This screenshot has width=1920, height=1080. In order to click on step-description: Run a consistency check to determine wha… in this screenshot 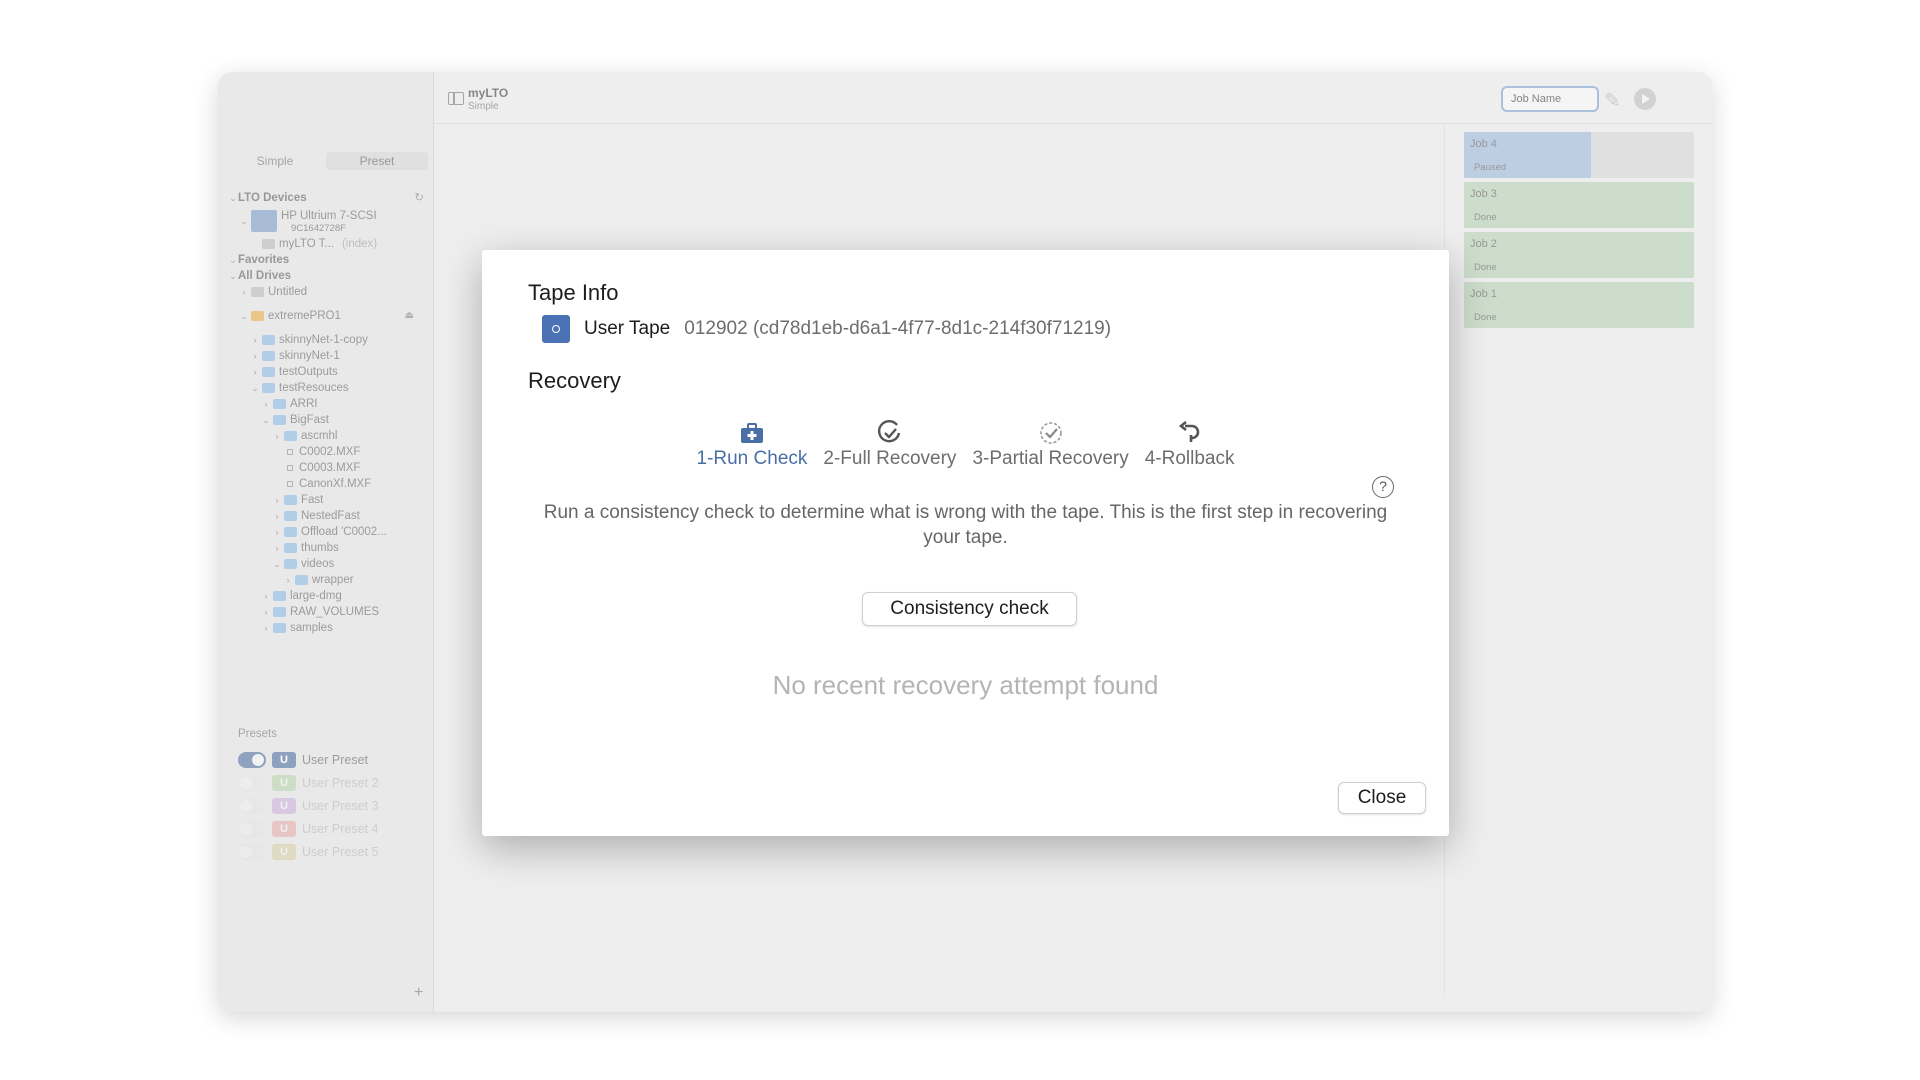, I will do `click(965, 525)`.